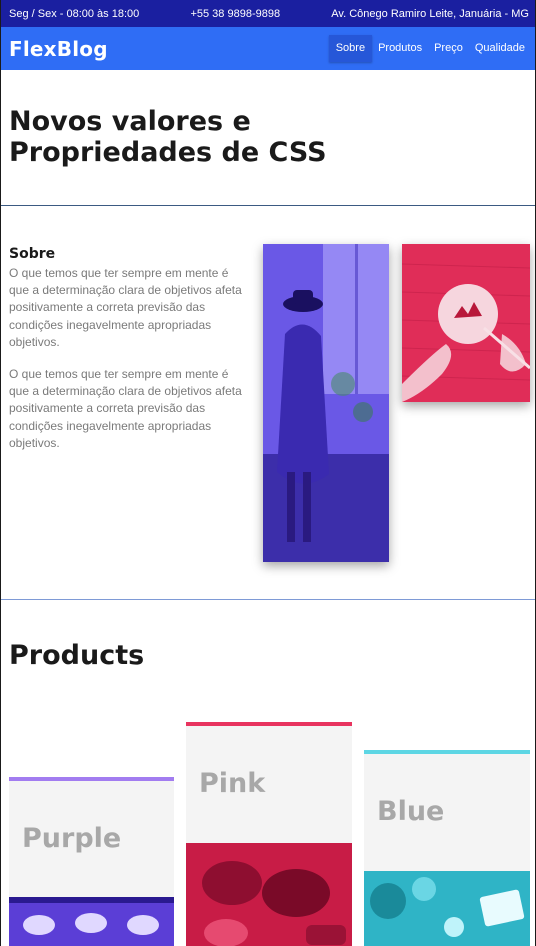 The image size is (536, 946). I want to click on main-navbar: FlexBlog Sobre Produtos Preço Qualidade, so click(268, 48).